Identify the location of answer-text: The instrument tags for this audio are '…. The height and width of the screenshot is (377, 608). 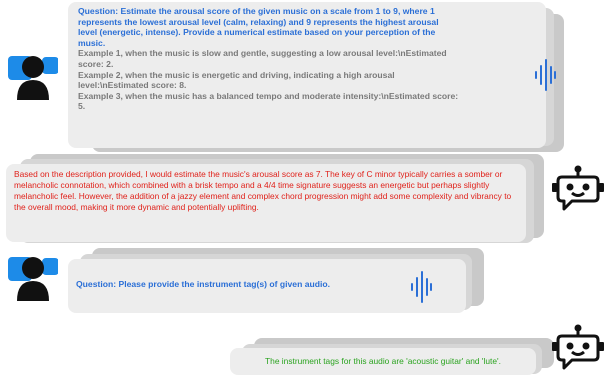
(383, 361).